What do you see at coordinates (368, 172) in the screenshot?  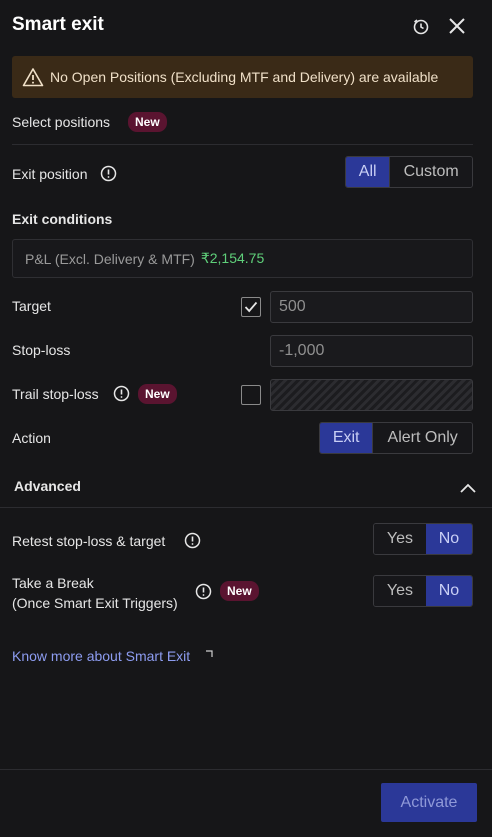 I see `exit-position-all-option: All` at bounding box center [368, 172].